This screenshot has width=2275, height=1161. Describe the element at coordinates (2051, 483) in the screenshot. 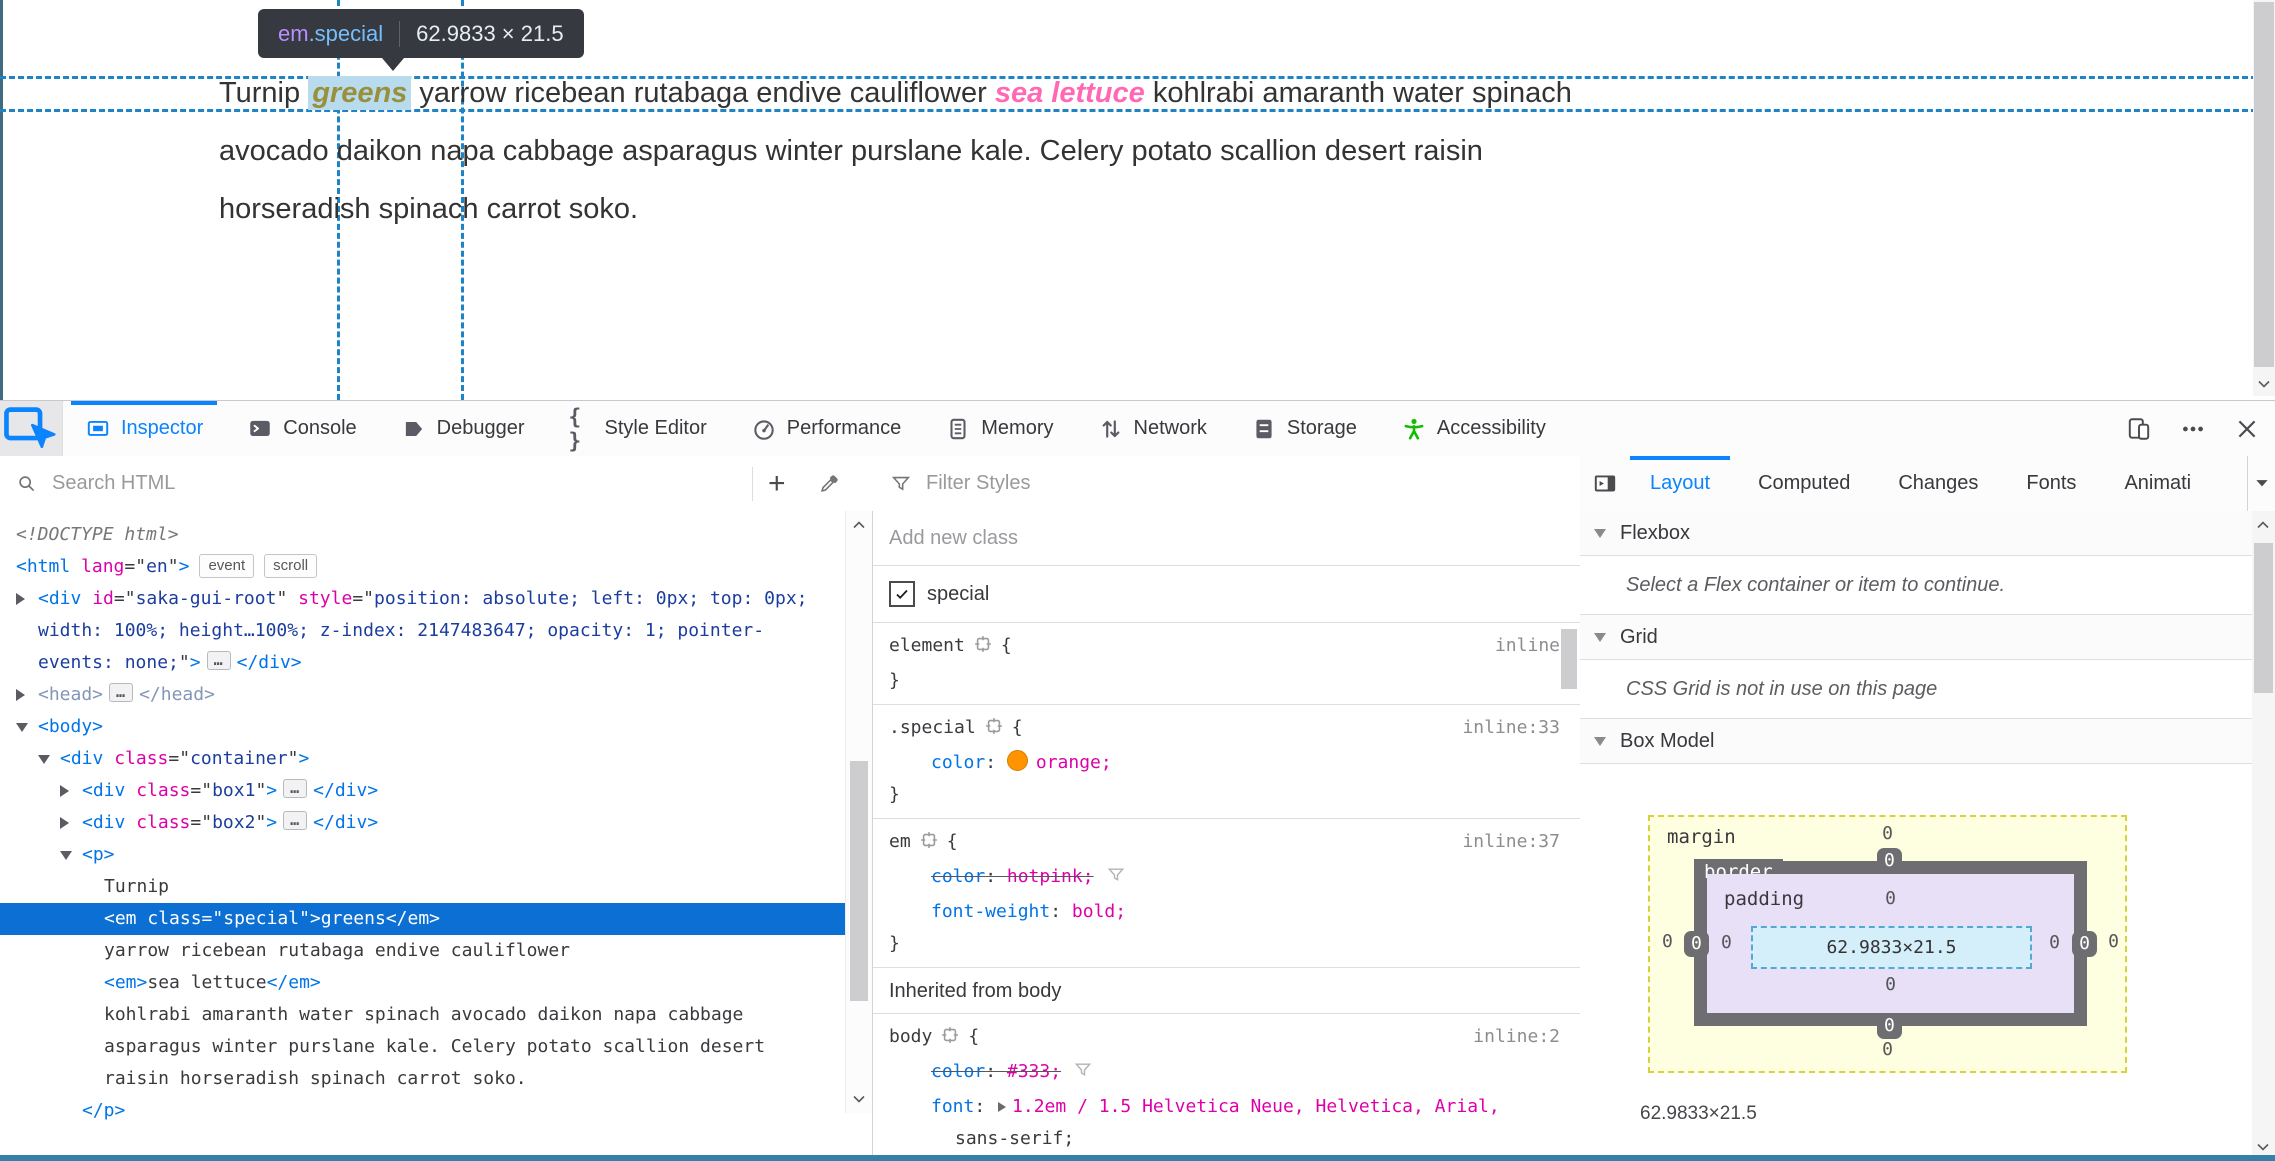

I see `sidebar-tab-fonts: Fonts` at that location.